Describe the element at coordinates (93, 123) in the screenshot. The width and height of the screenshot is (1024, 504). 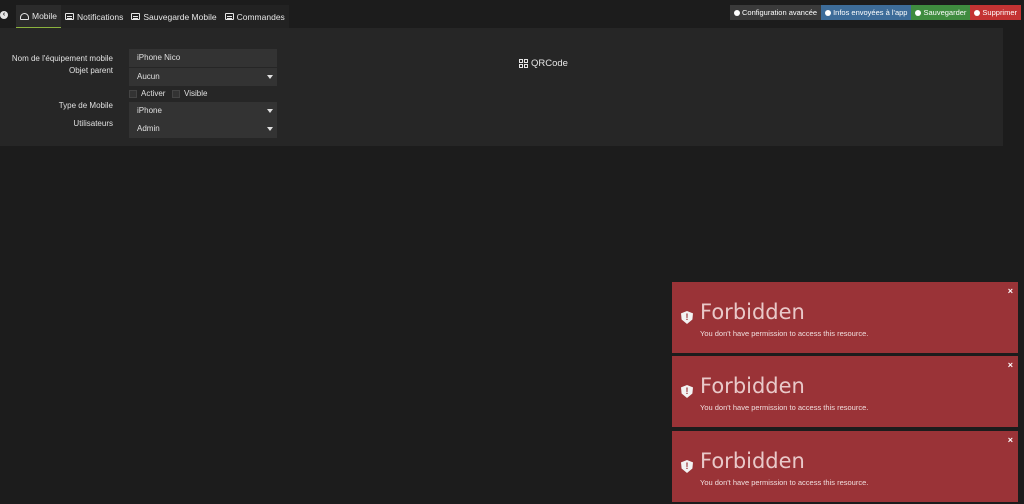
I see `users-label: Utilisateurs` at that location.